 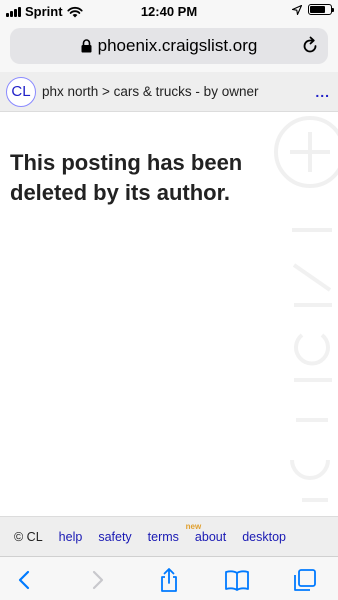 What do you see at coordinates (150, 91) in the screenshot?
I see `breadcrumb: phx north > cars & trucks - by owner` at bounding box center [150, 91].